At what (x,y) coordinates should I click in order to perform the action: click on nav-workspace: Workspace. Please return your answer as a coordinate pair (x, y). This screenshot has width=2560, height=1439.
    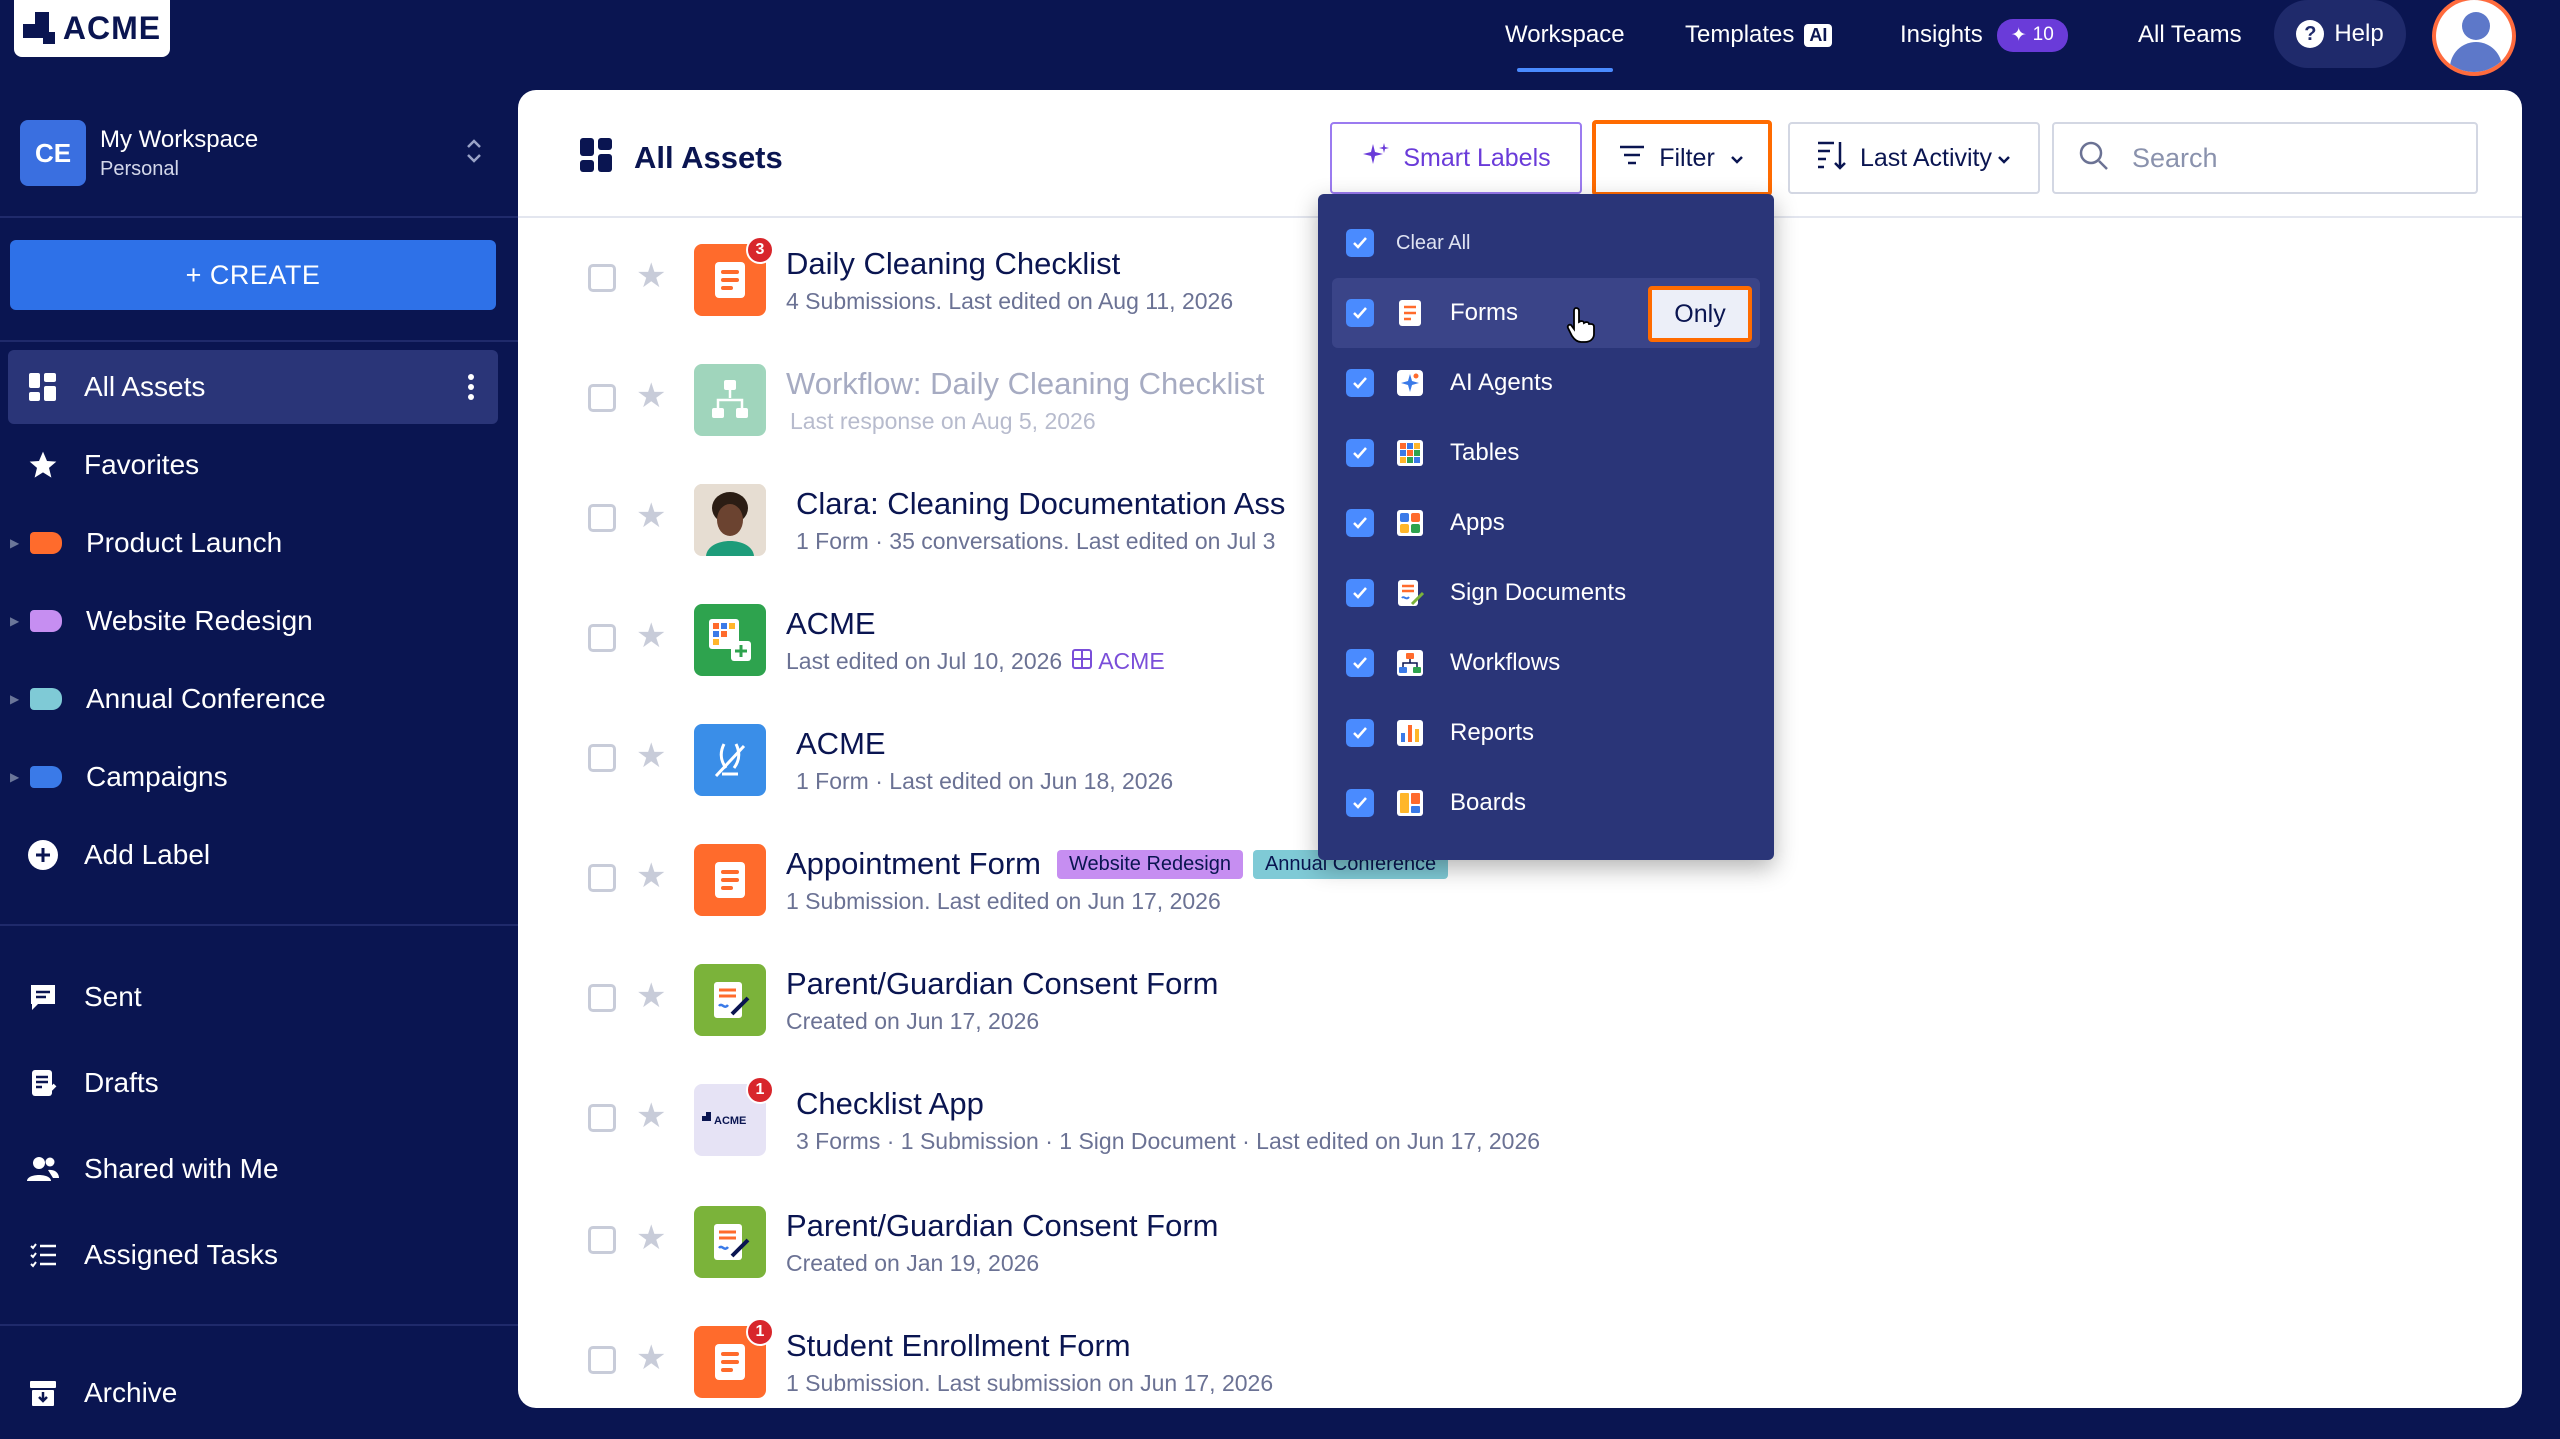
    Looking at the image, I should click on (1565, 36).